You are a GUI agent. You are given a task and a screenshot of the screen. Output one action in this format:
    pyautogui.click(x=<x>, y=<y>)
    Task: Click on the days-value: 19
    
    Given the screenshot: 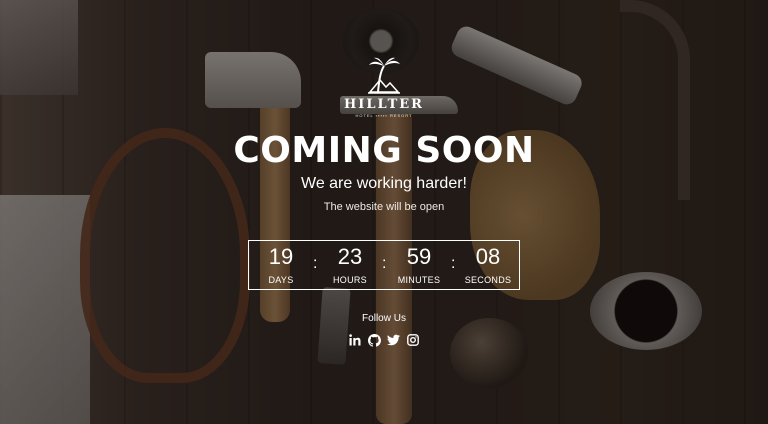 What is the action you would take?
    pyautogui.click(x=281, y=256)
    